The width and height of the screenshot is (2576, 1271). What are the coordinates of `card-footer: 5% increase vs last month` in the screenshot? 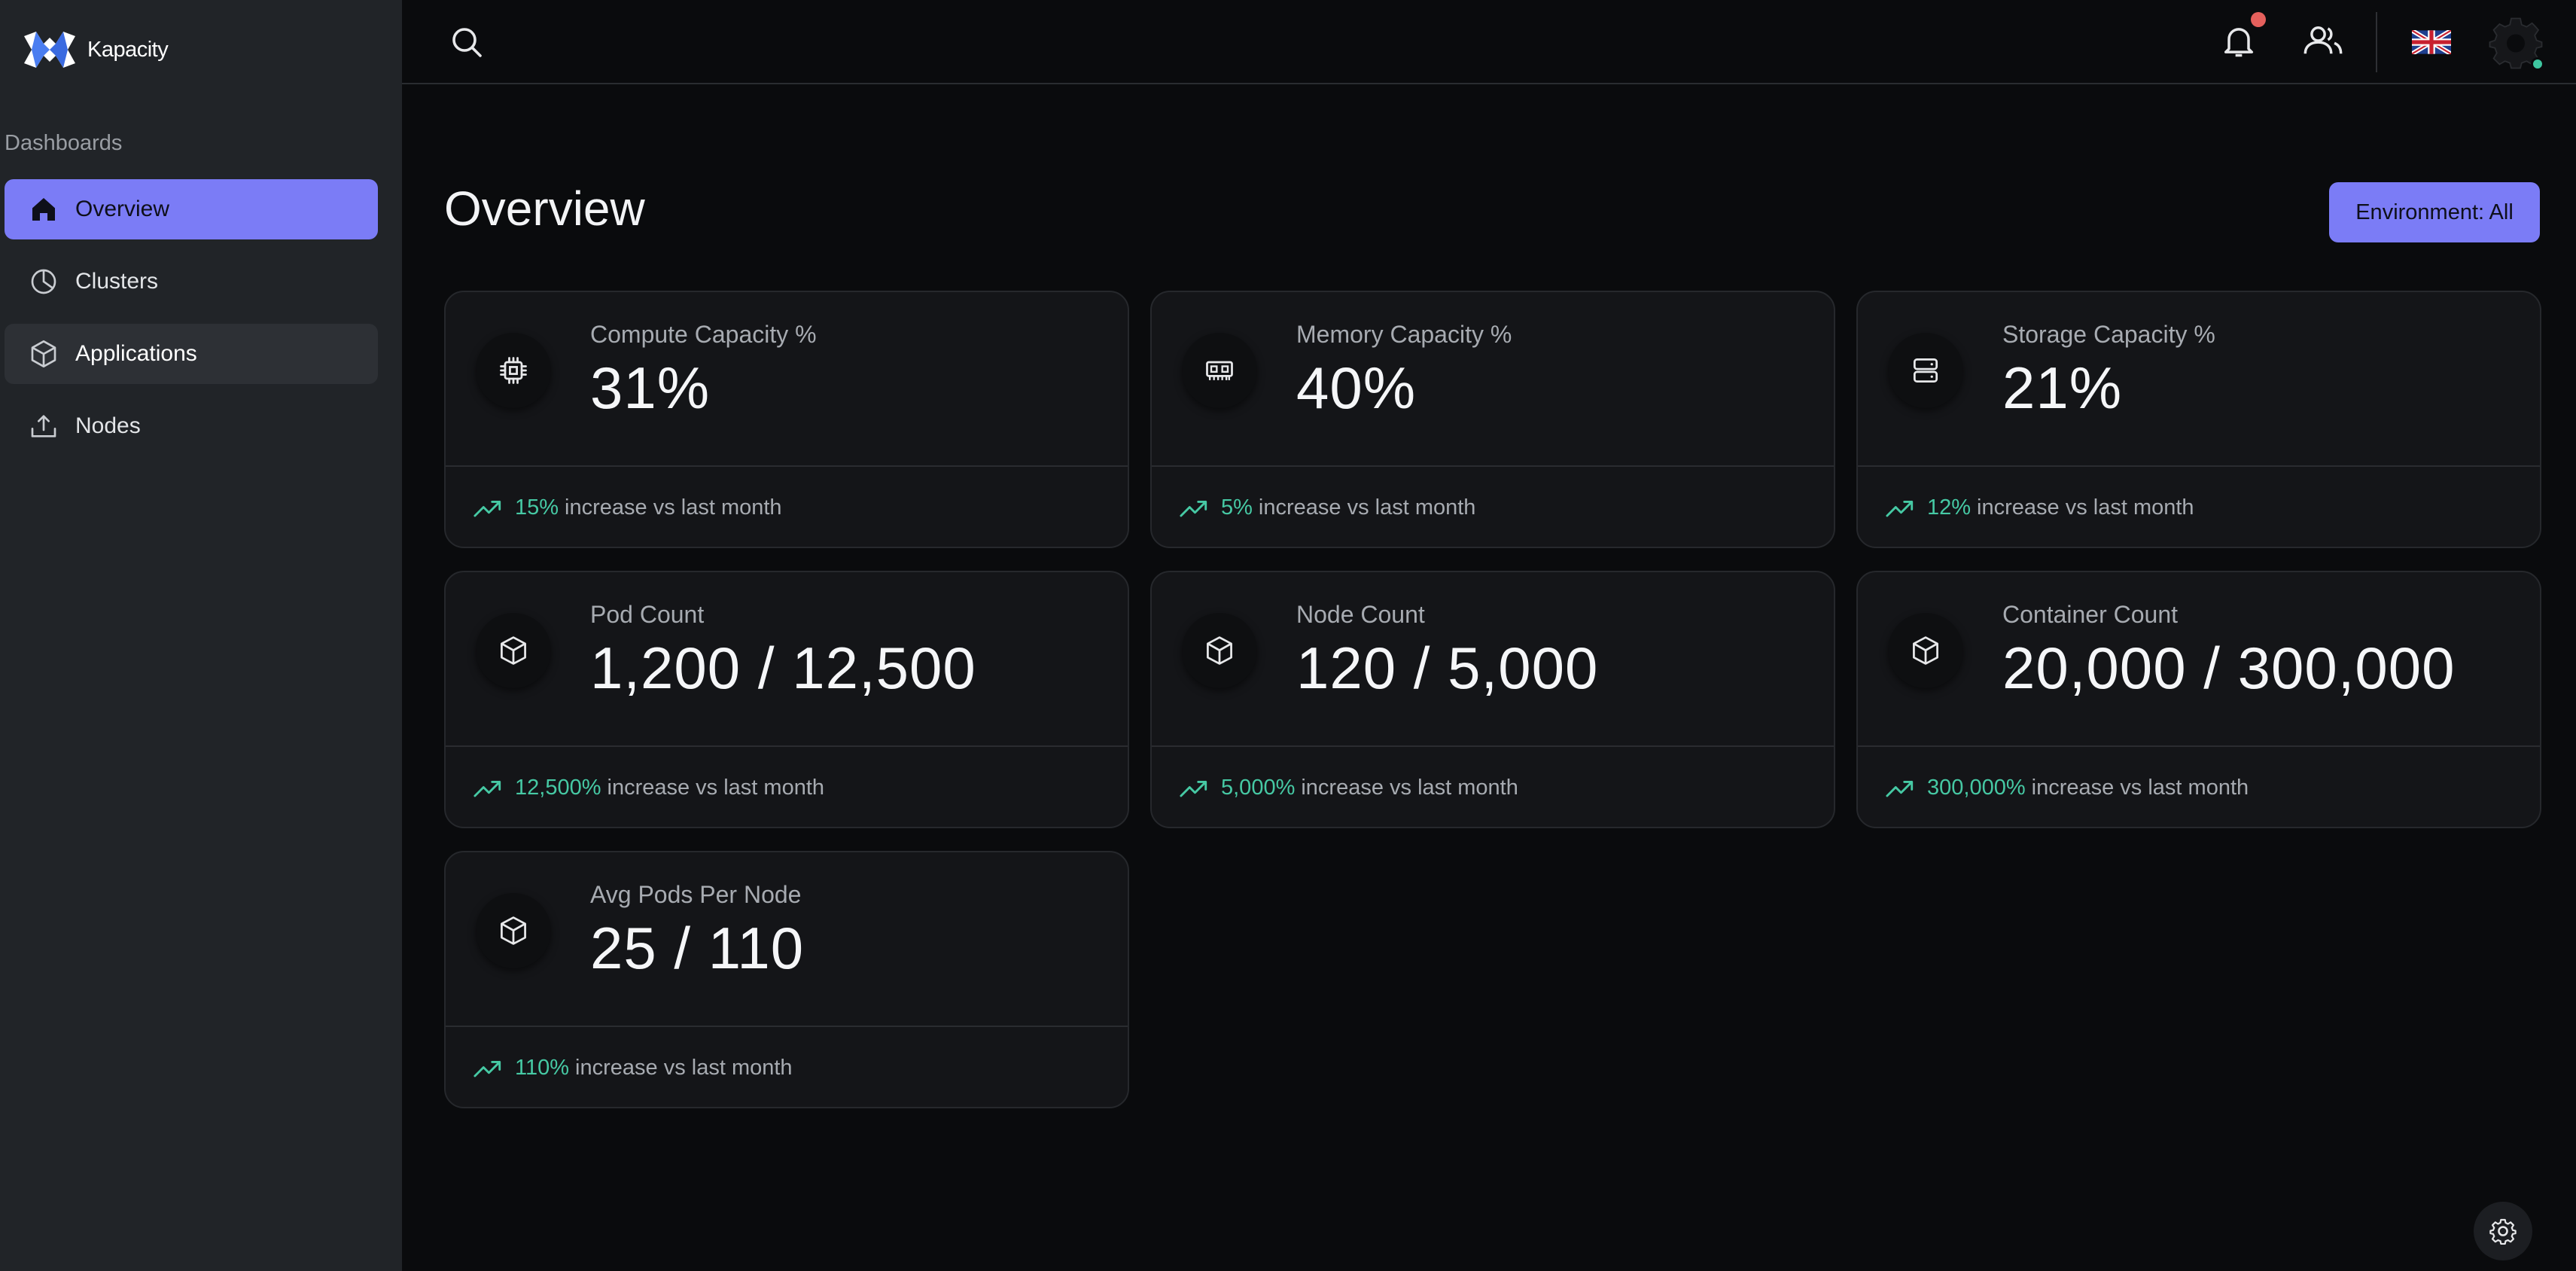 It's located at (1327, 507).